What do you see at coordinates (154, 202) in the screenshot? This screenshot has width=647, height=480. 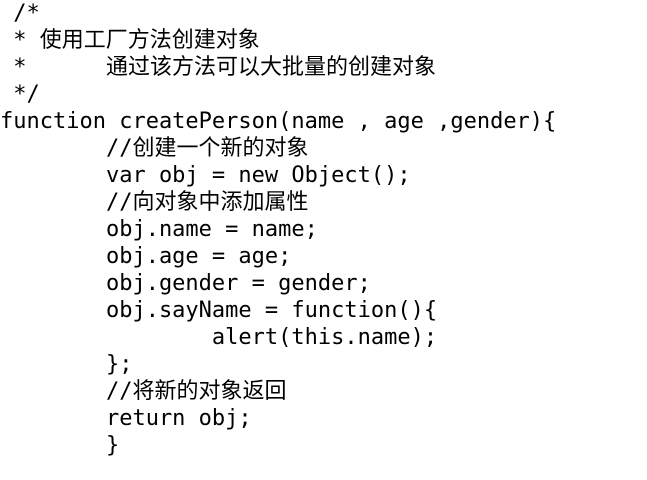 I see `code-line-8: //向对象中添加属性` at bounding box center [154, 202].